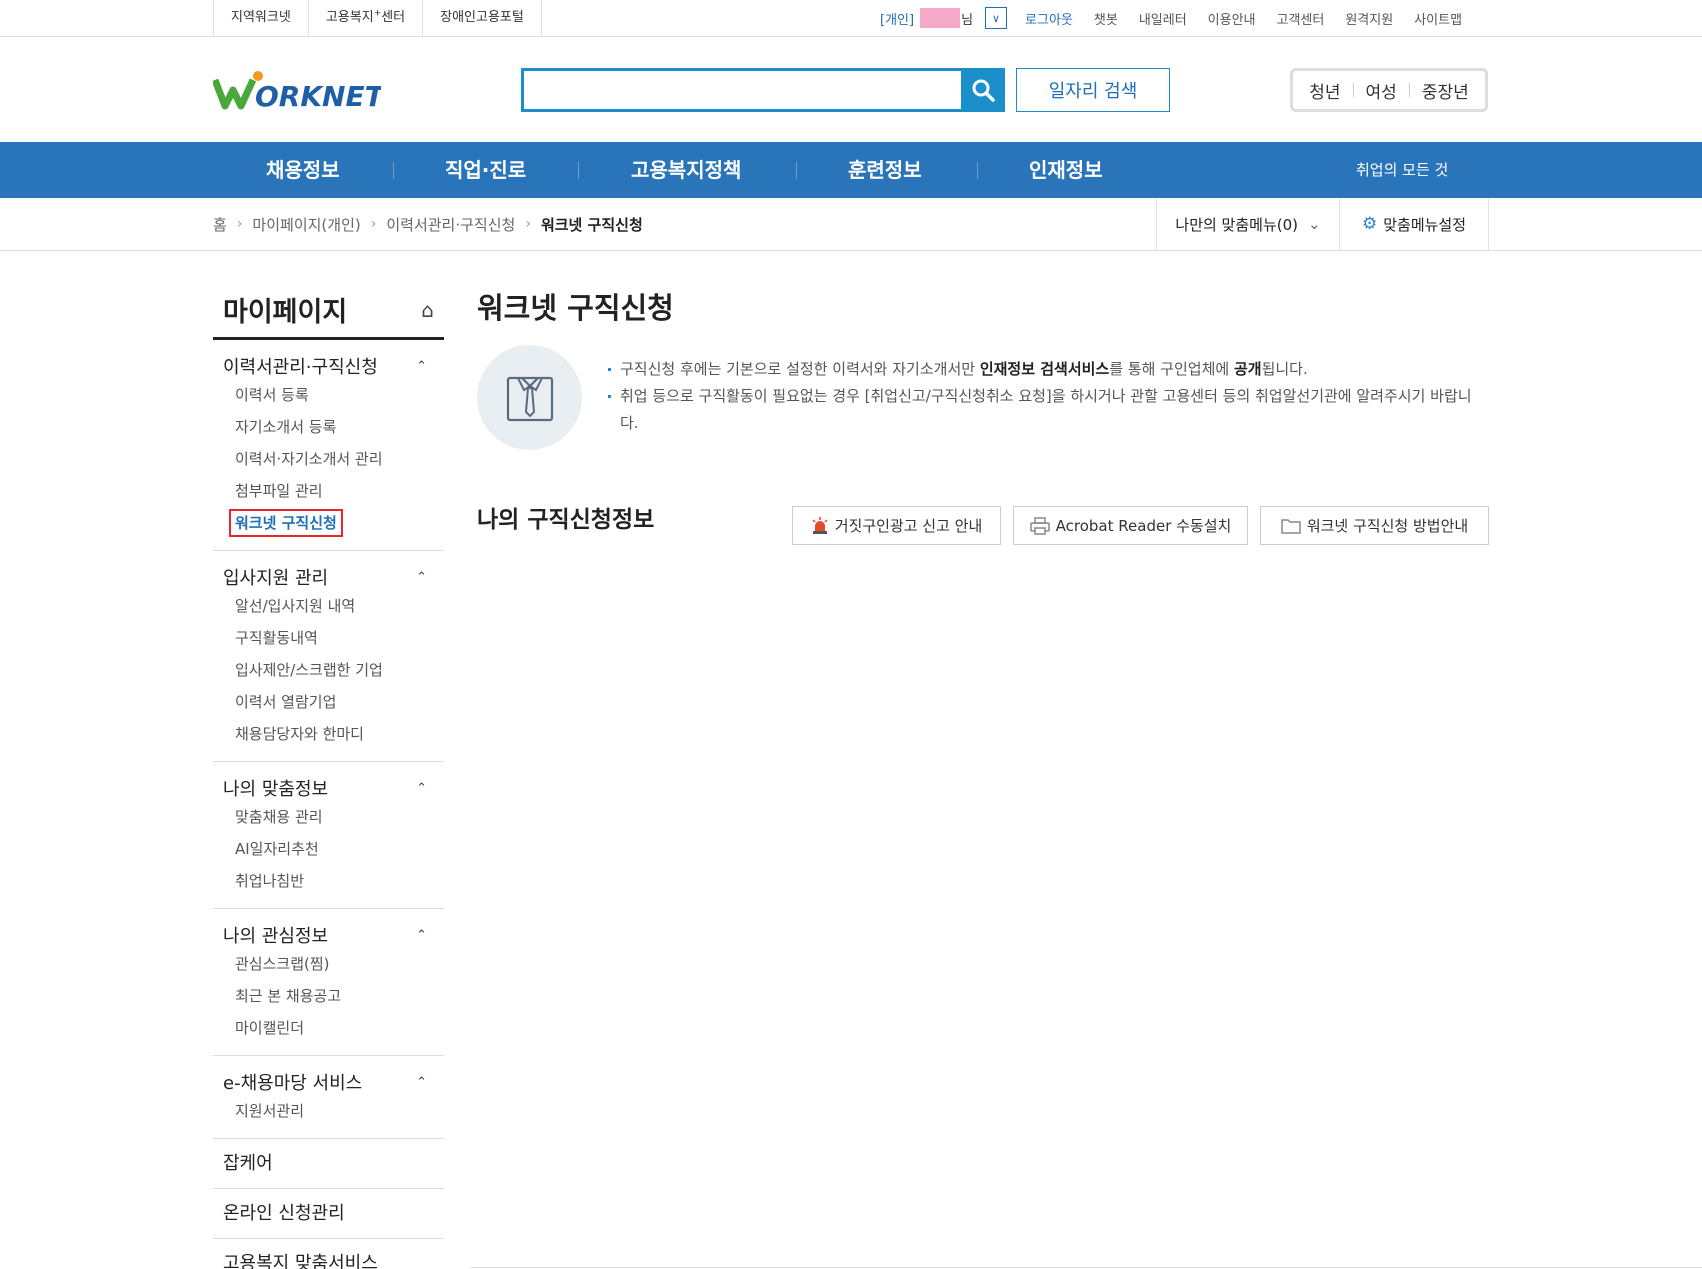  I want to click on breadcrumb-resume: 이력서관리·구직신청, so click(450, 224).